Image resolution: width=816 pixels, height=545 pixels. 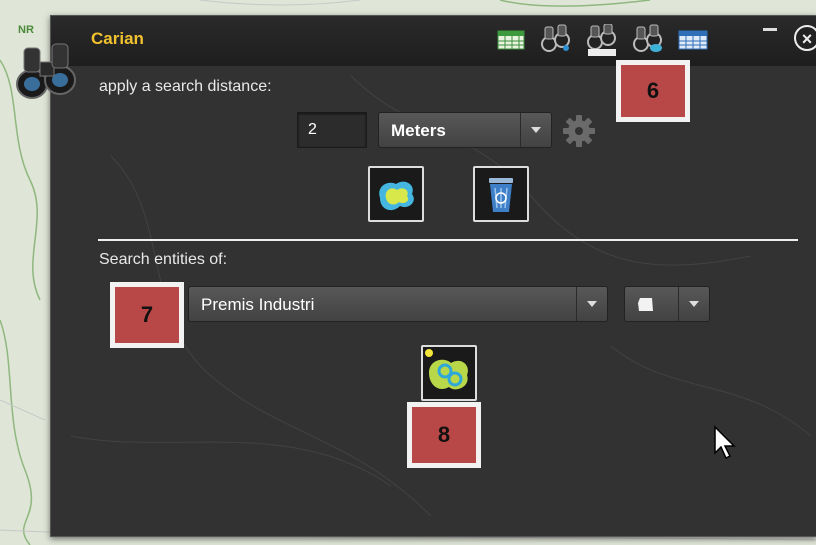 I want to click on gear-icon, so click(x=579, y=131).